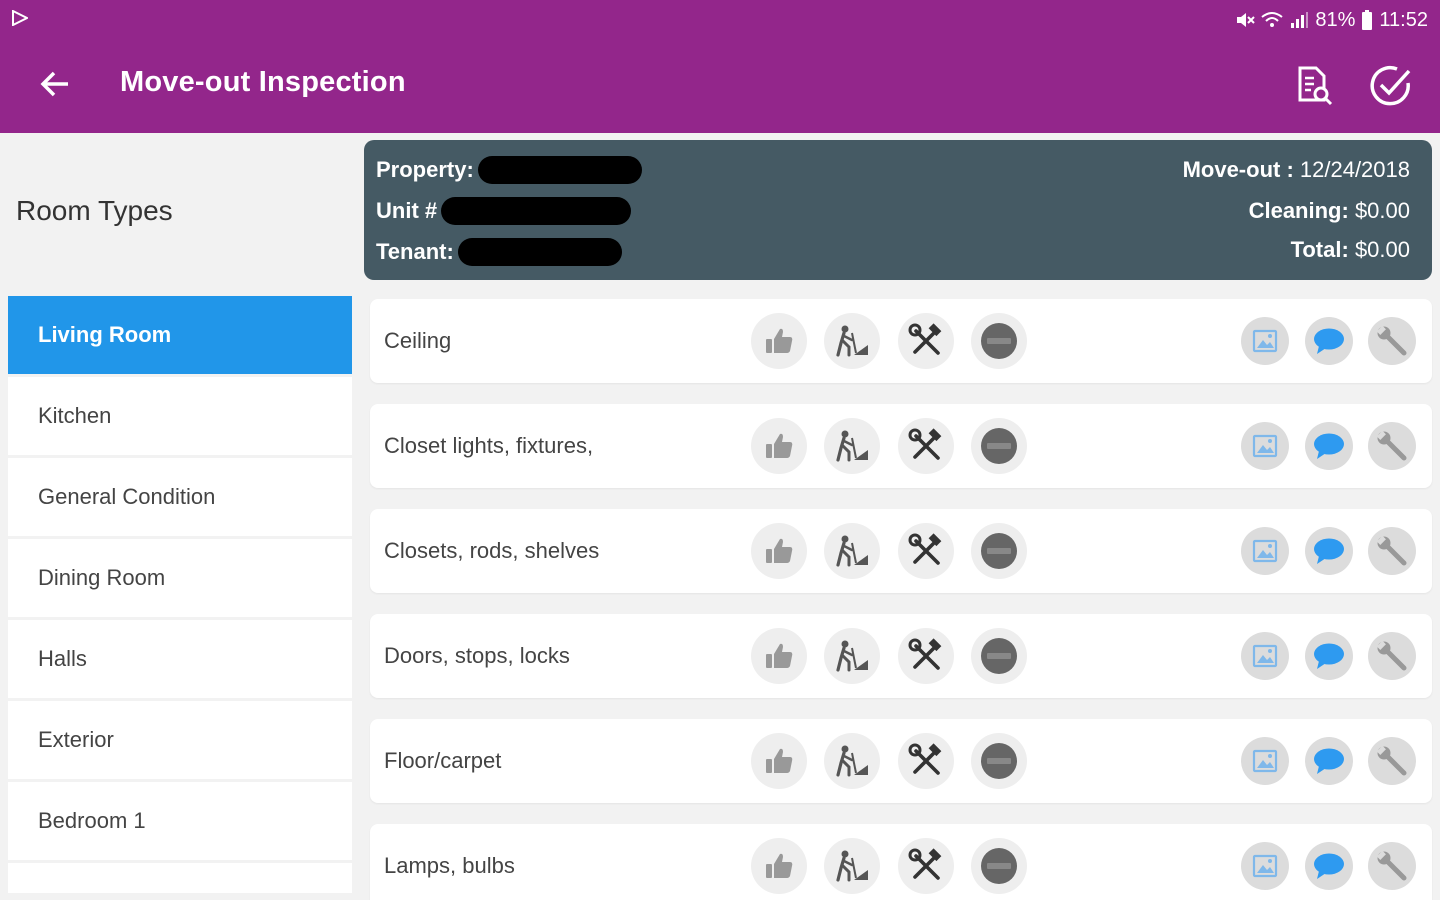  Describe the element at coordinates (1238, 169) in the screenshot. I see `moveout-label: Move-out :` at that location.